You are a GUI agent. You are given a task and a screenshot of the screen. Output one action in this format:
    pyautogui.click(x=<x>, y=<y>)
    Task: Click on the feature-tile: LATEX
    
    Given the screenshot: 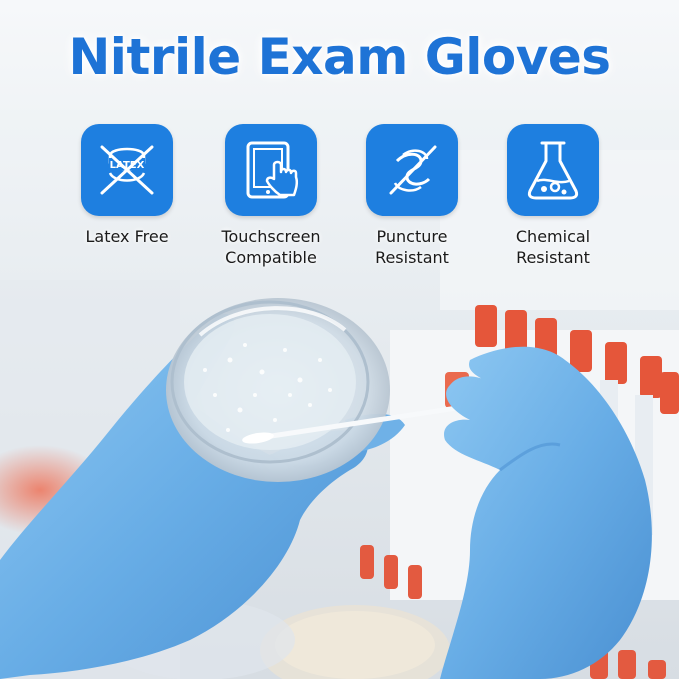 What is the action you would take?
    pyautogui.click(x=127, y=170)
    